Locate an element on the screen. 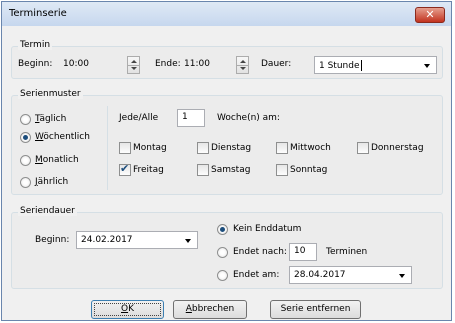 The width and height of the screenshot is (455, 323). title-bar: Terminserie ✕ is located at coordinates (226, 14).